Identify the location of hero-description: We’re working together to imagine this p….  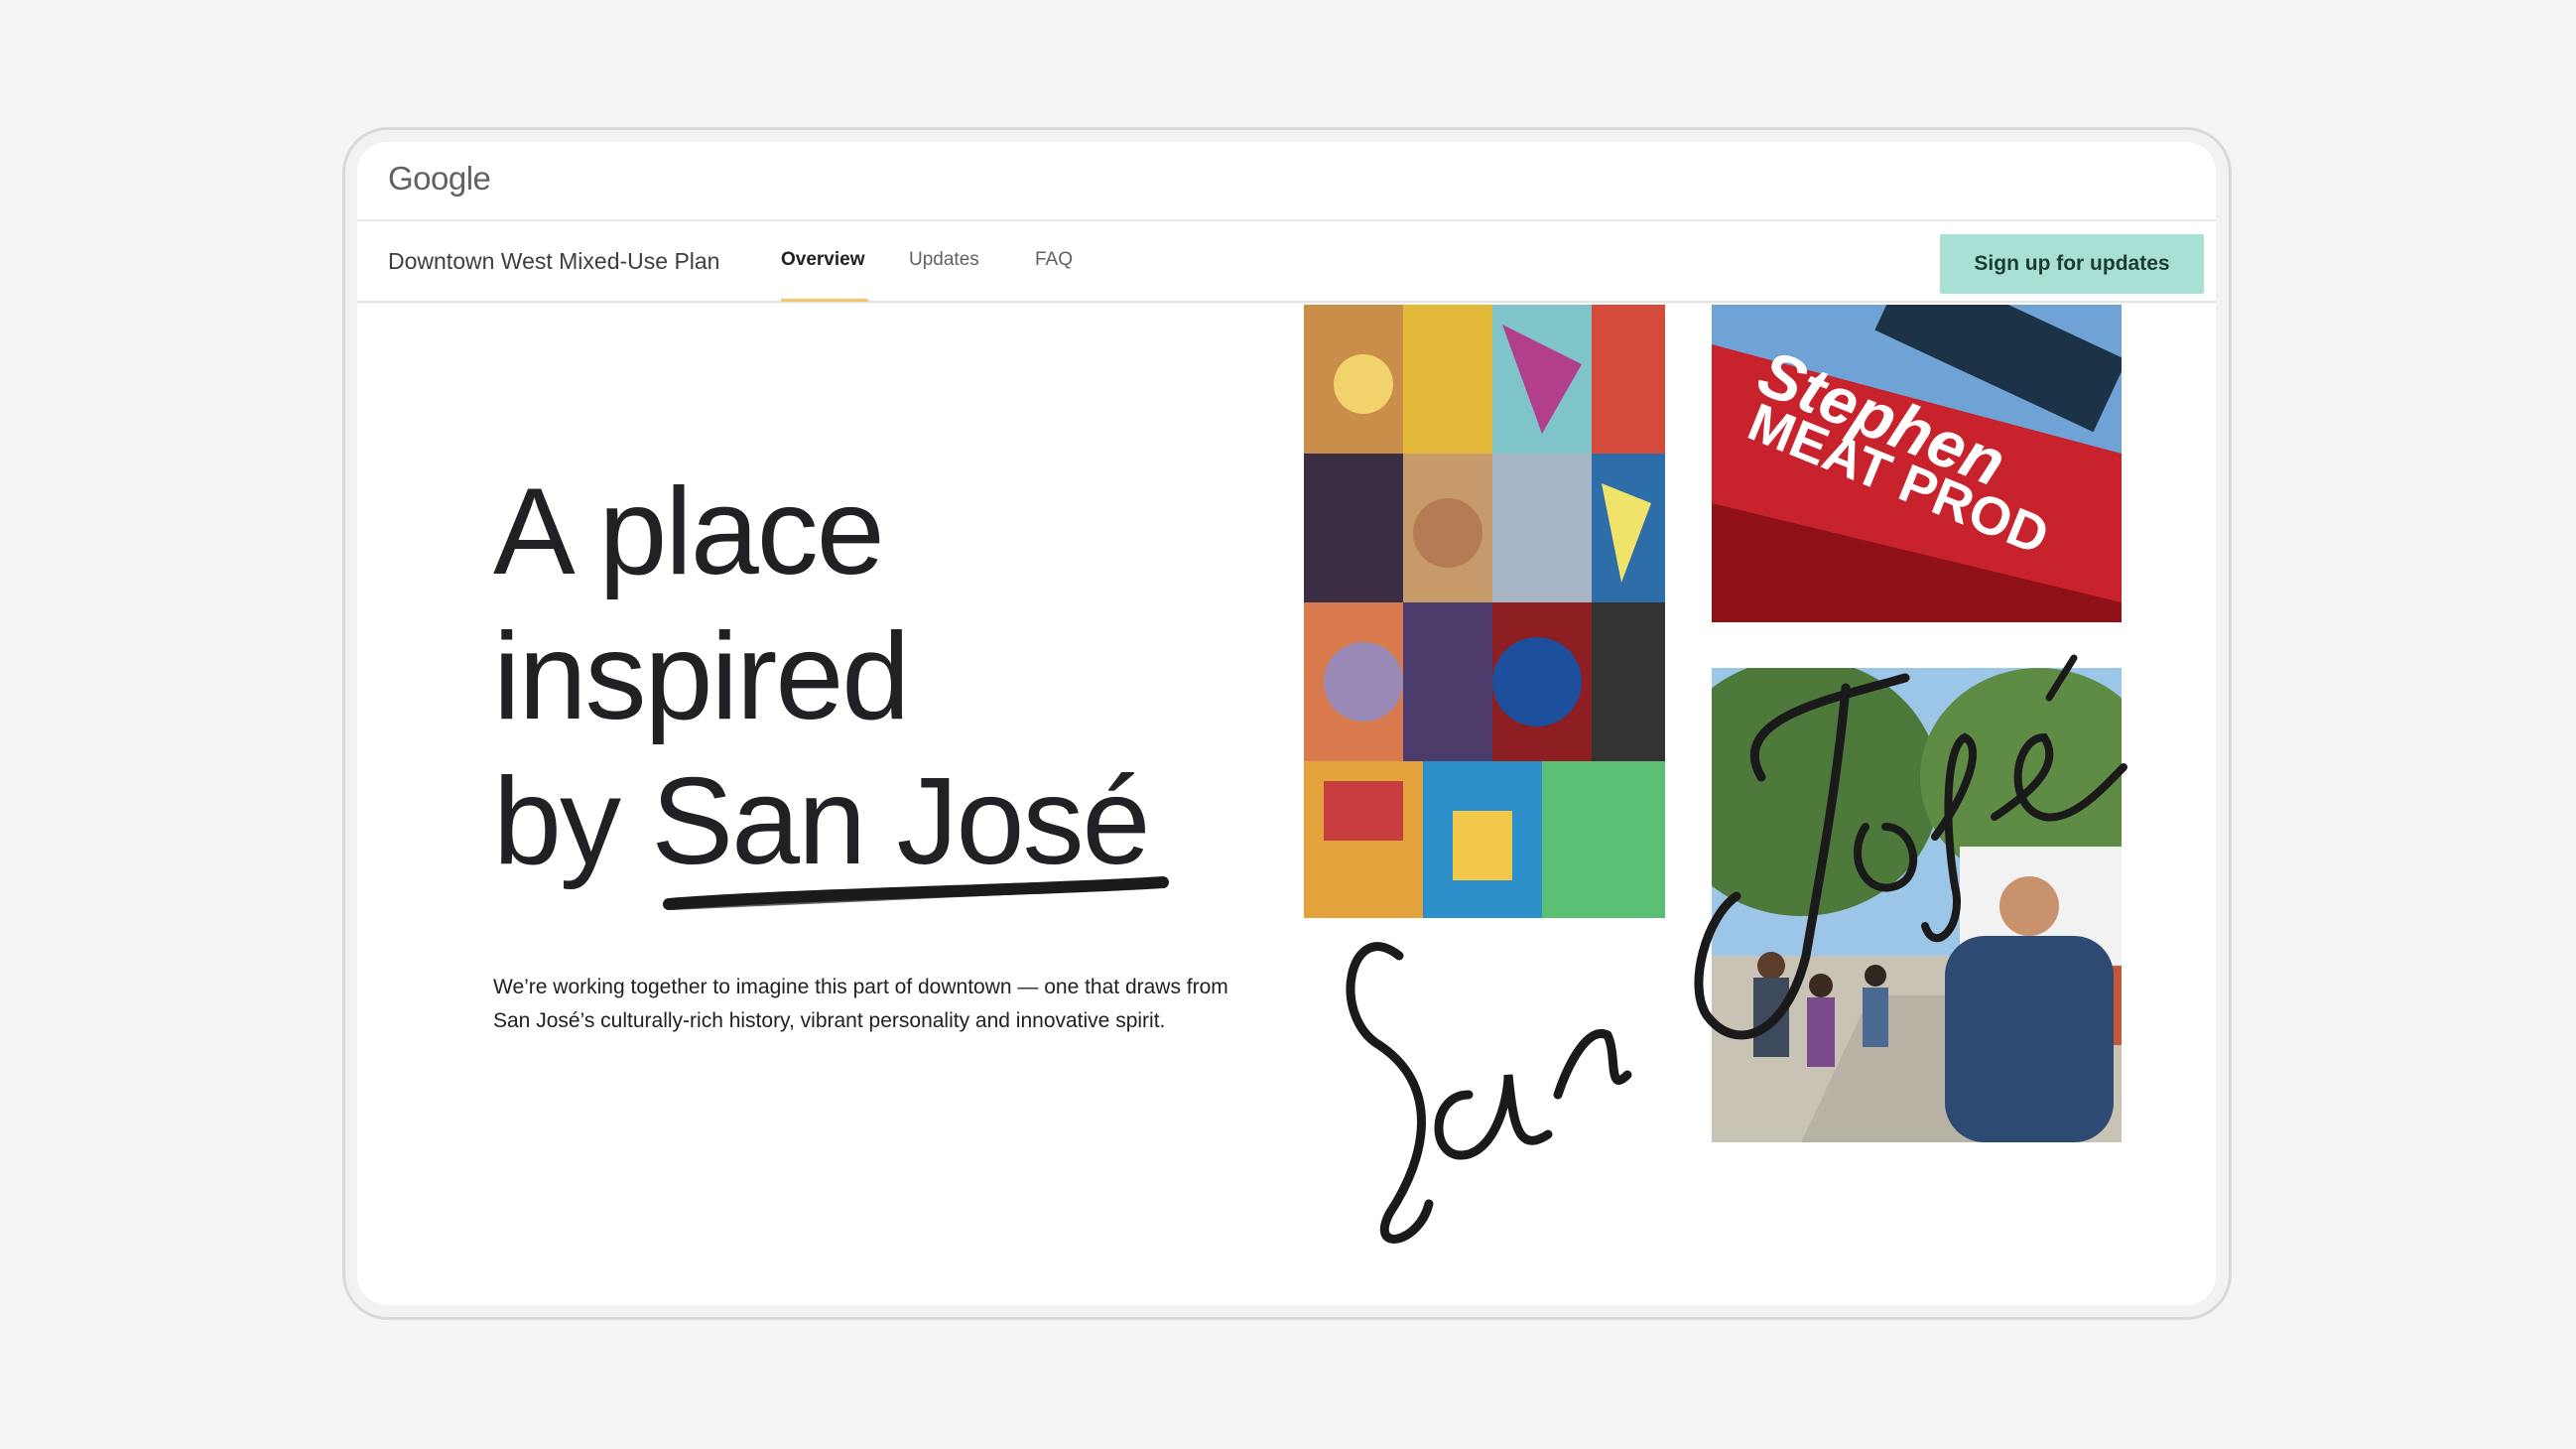
(861, 1004).